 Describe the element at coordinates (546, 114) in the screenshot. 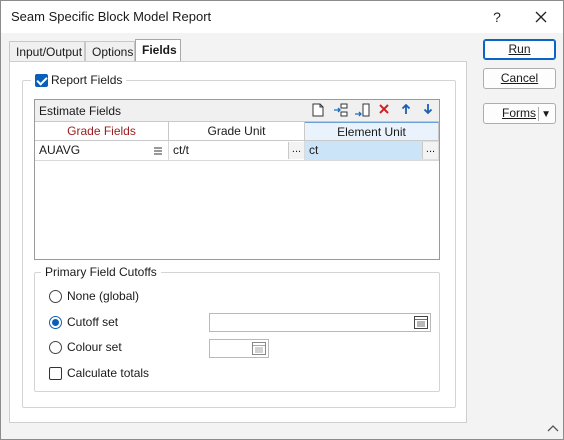

I see `chevron-down-icon: ▼` at that location.